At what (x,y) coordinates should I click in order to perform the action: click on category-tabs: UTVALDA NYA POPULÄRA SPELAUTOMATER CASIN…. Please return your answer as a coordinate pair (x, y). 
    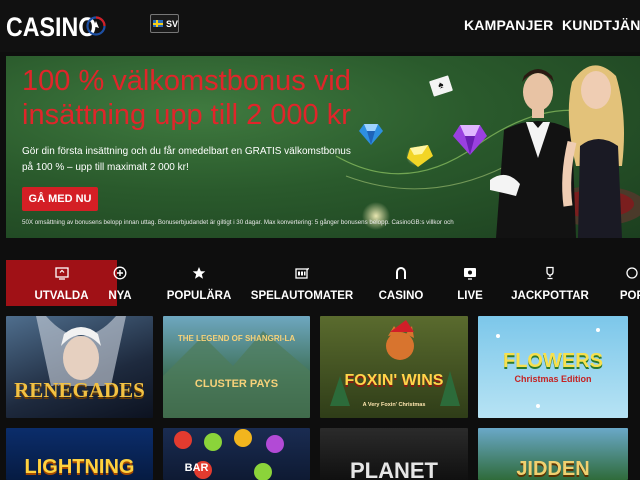
    Looking at the image, I should click on (320, 282).